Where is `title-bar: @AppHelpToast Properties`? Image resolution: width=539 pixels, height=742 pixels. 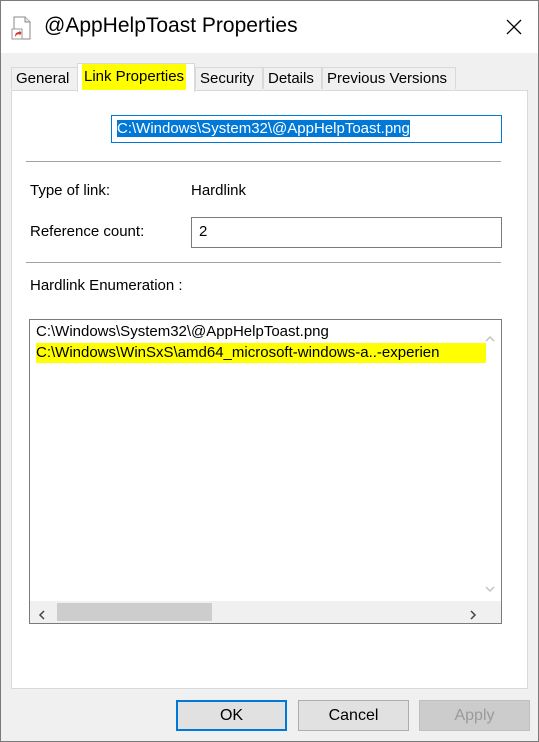 title-bar: @AppHelpToast Properties is located at coordinates (269, 27).